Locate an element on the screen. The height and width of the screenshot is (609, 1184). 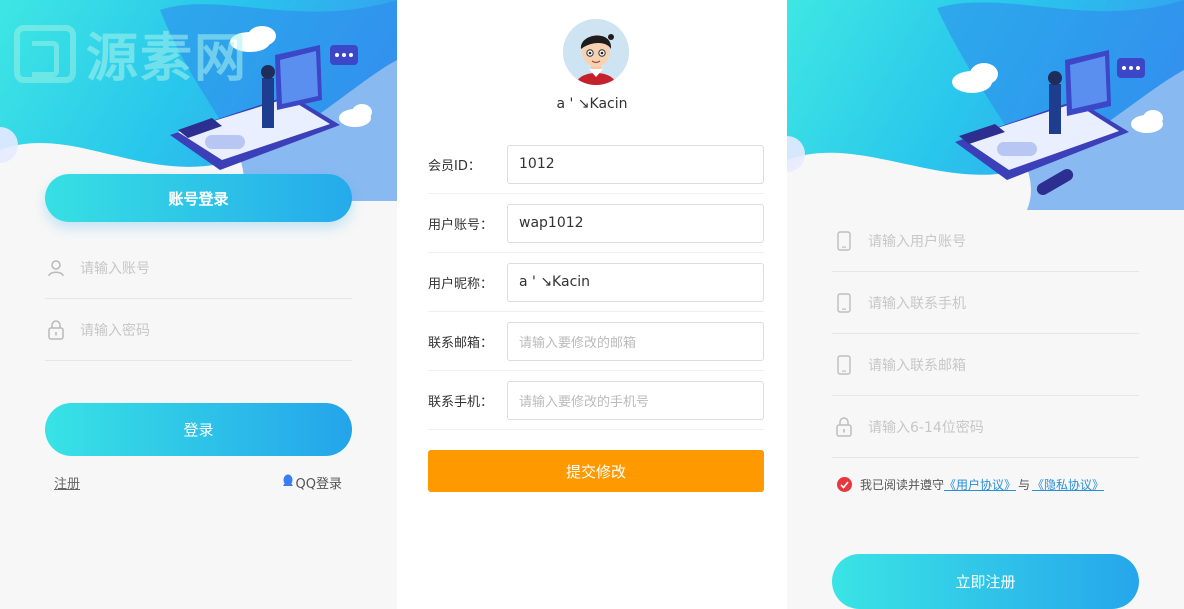
register-link: 注册 is located at coordinates (67, 482).